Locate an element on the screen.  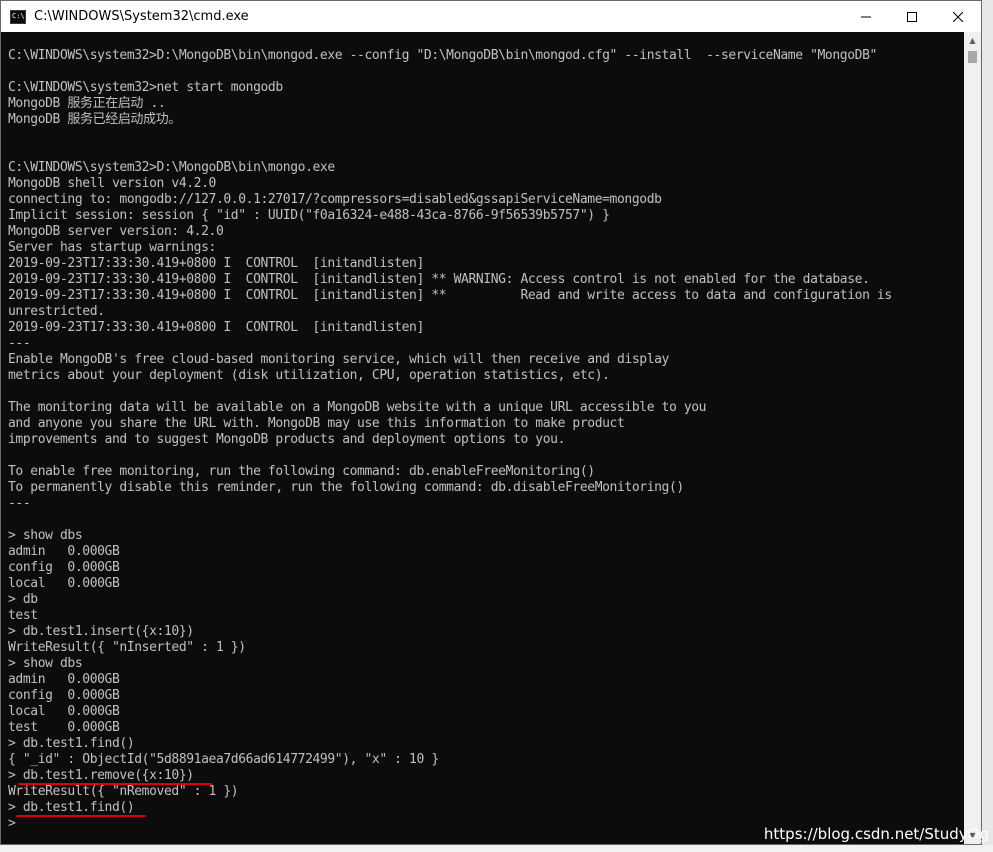
close-icon is located at coordinates (958, 16).